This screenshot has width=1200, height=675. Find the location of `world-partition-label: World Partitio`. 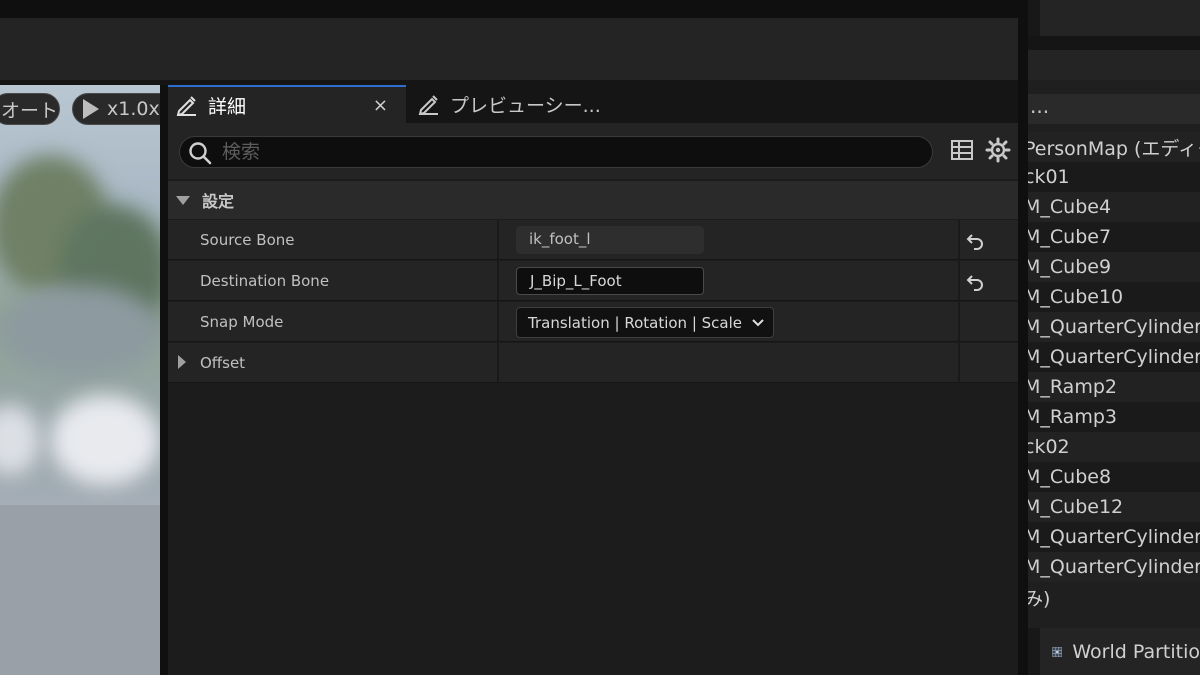

world-partition-label: World Partitio is located at coordinates (1136, 651).